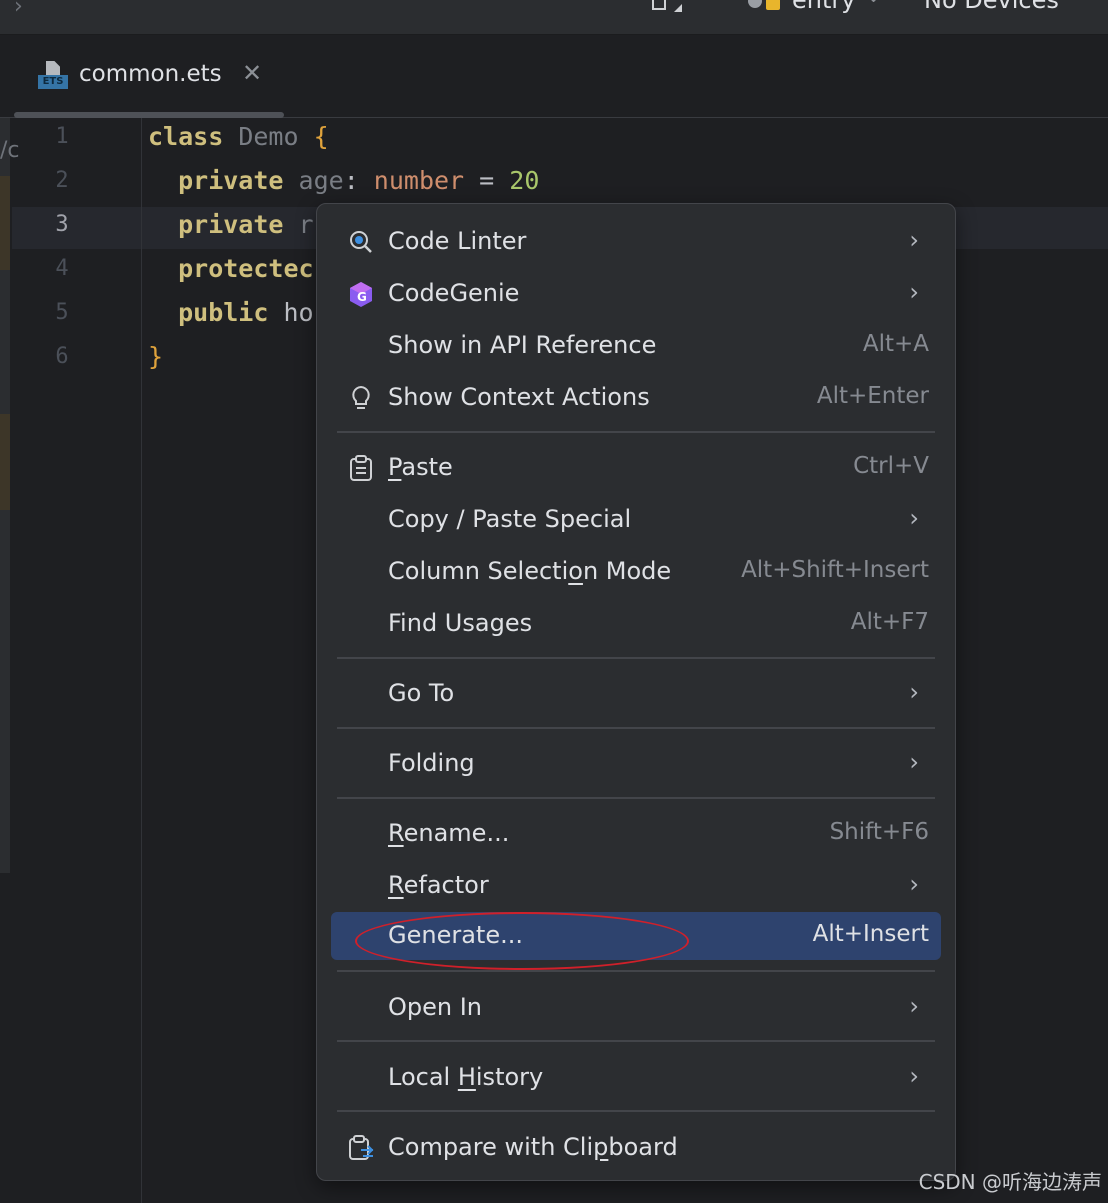 This screenshot has width=1108, height=1203. I want to click on line-number: 6, so click(62, 356).